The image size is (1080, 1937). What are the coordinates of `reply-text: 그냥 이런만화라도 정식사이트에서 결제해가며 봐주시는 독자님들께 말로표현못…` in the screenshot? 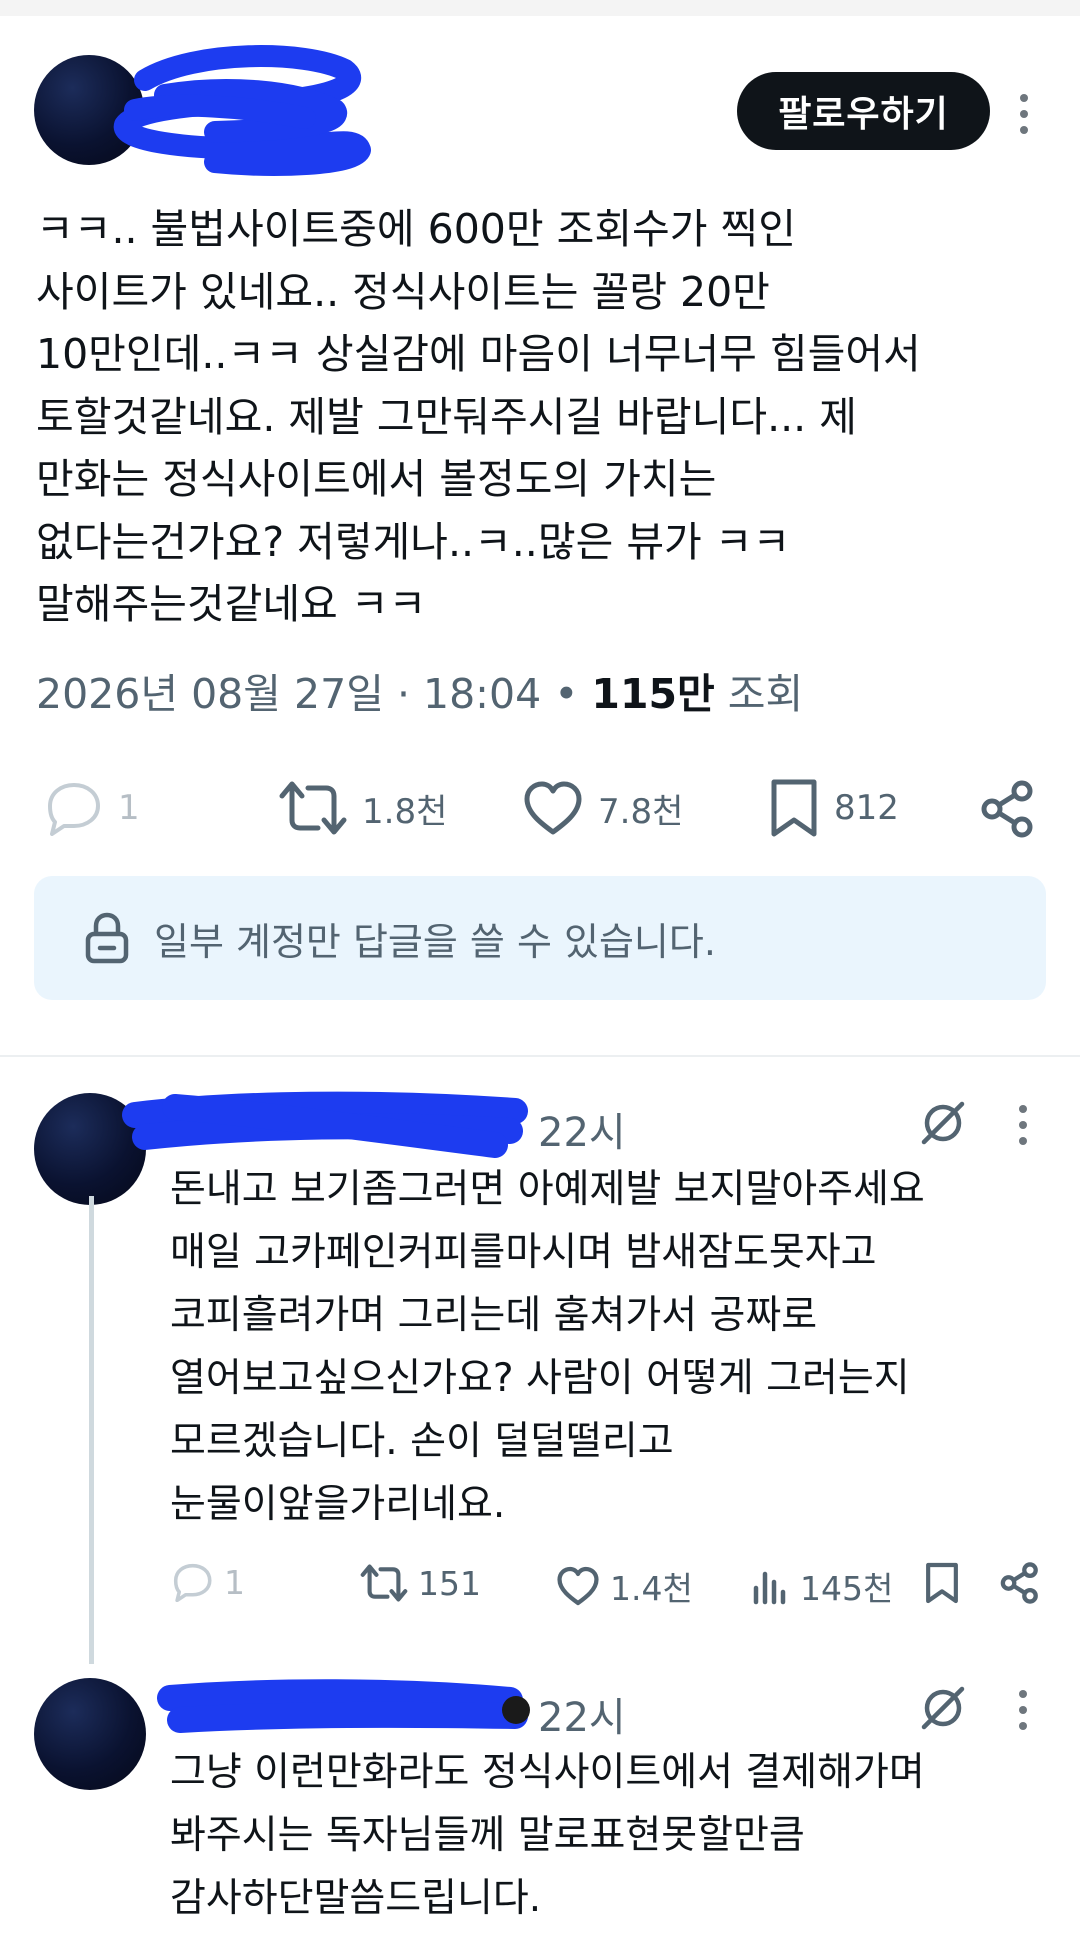 It's located at (547, 1835).